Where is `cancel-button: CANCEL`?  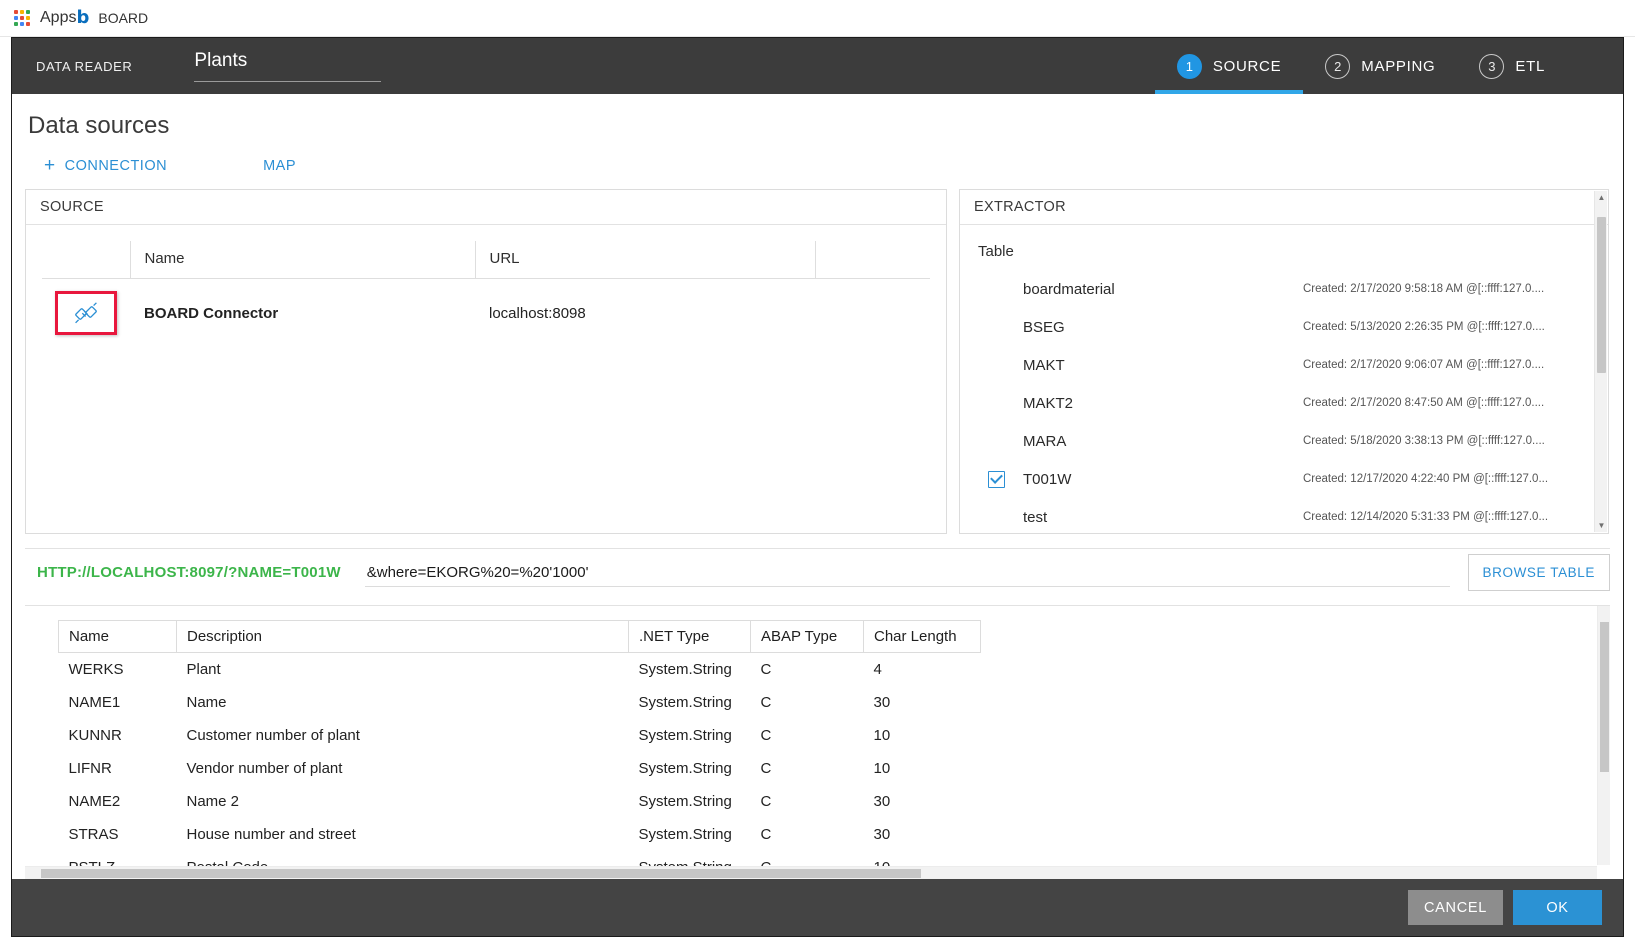
cancel-button: CANCEL is located at coordinates (1455, 907).